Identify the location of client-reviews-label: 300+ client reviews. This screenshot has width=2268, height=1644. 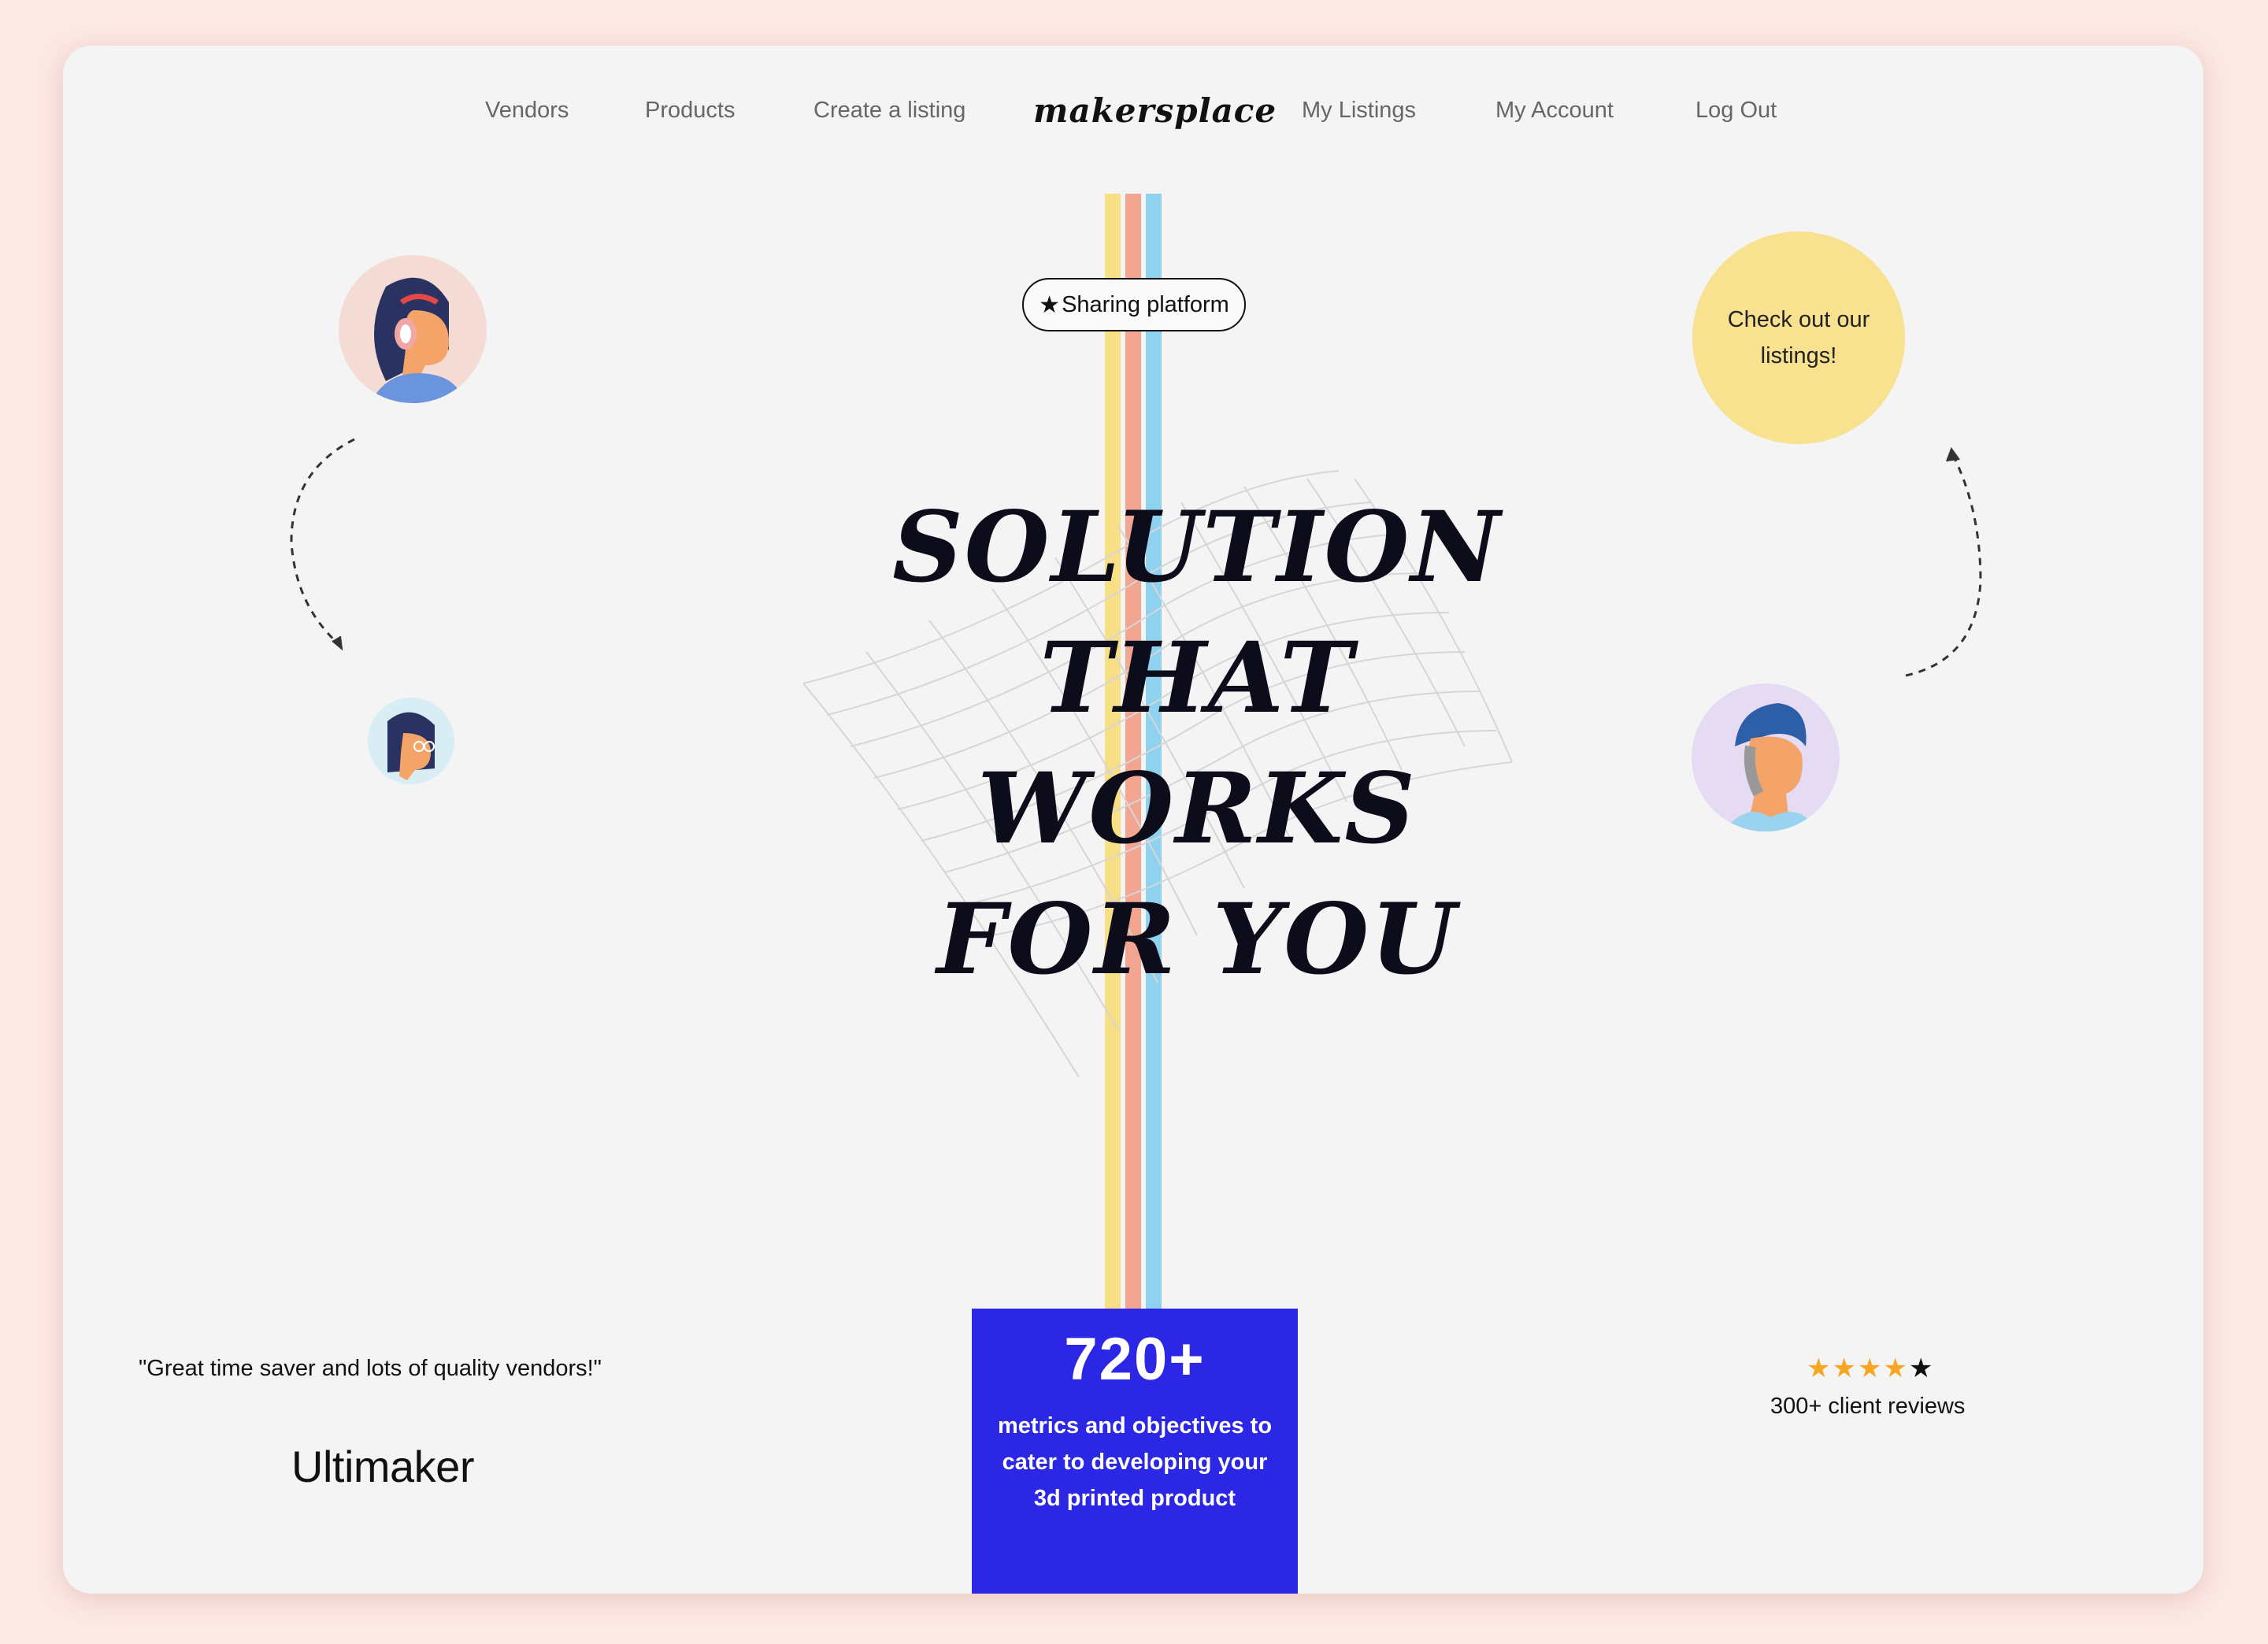
(1868, 1406).